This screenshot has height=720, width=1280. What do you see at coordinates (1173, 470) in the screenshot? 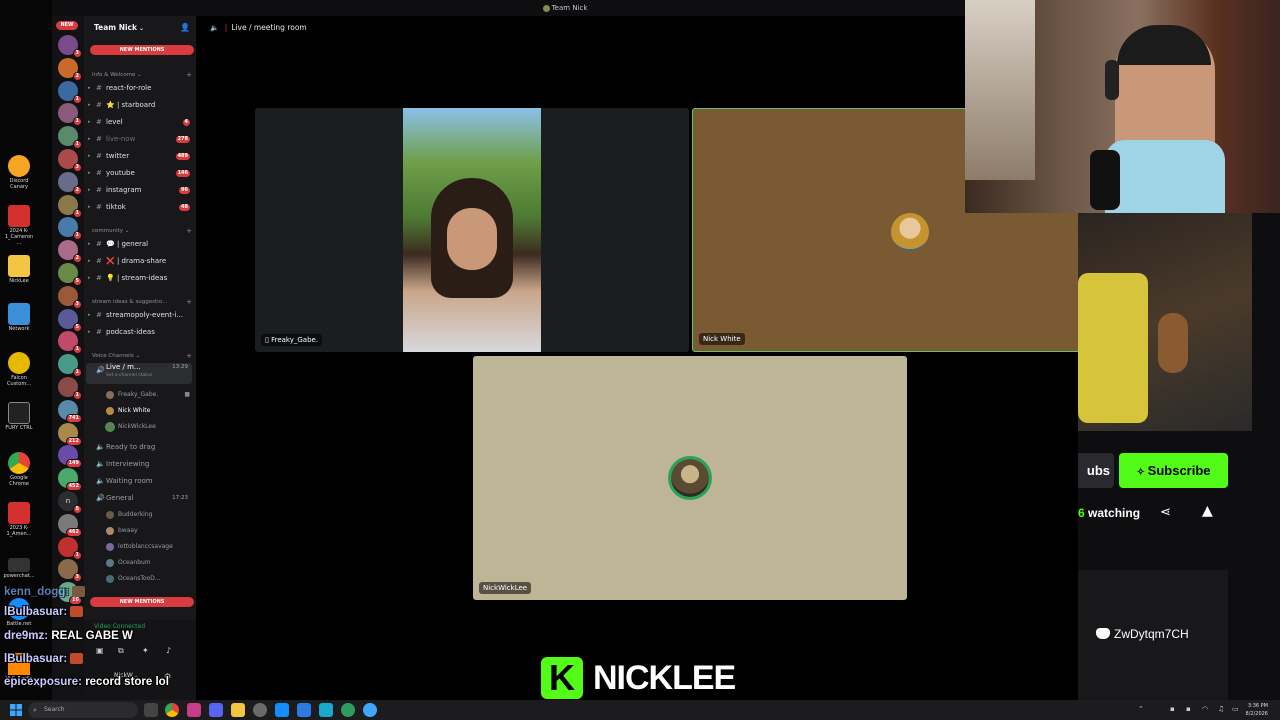
I see `subscribe-button: ✧ Subscribe` at bounding box center [1173, 470].